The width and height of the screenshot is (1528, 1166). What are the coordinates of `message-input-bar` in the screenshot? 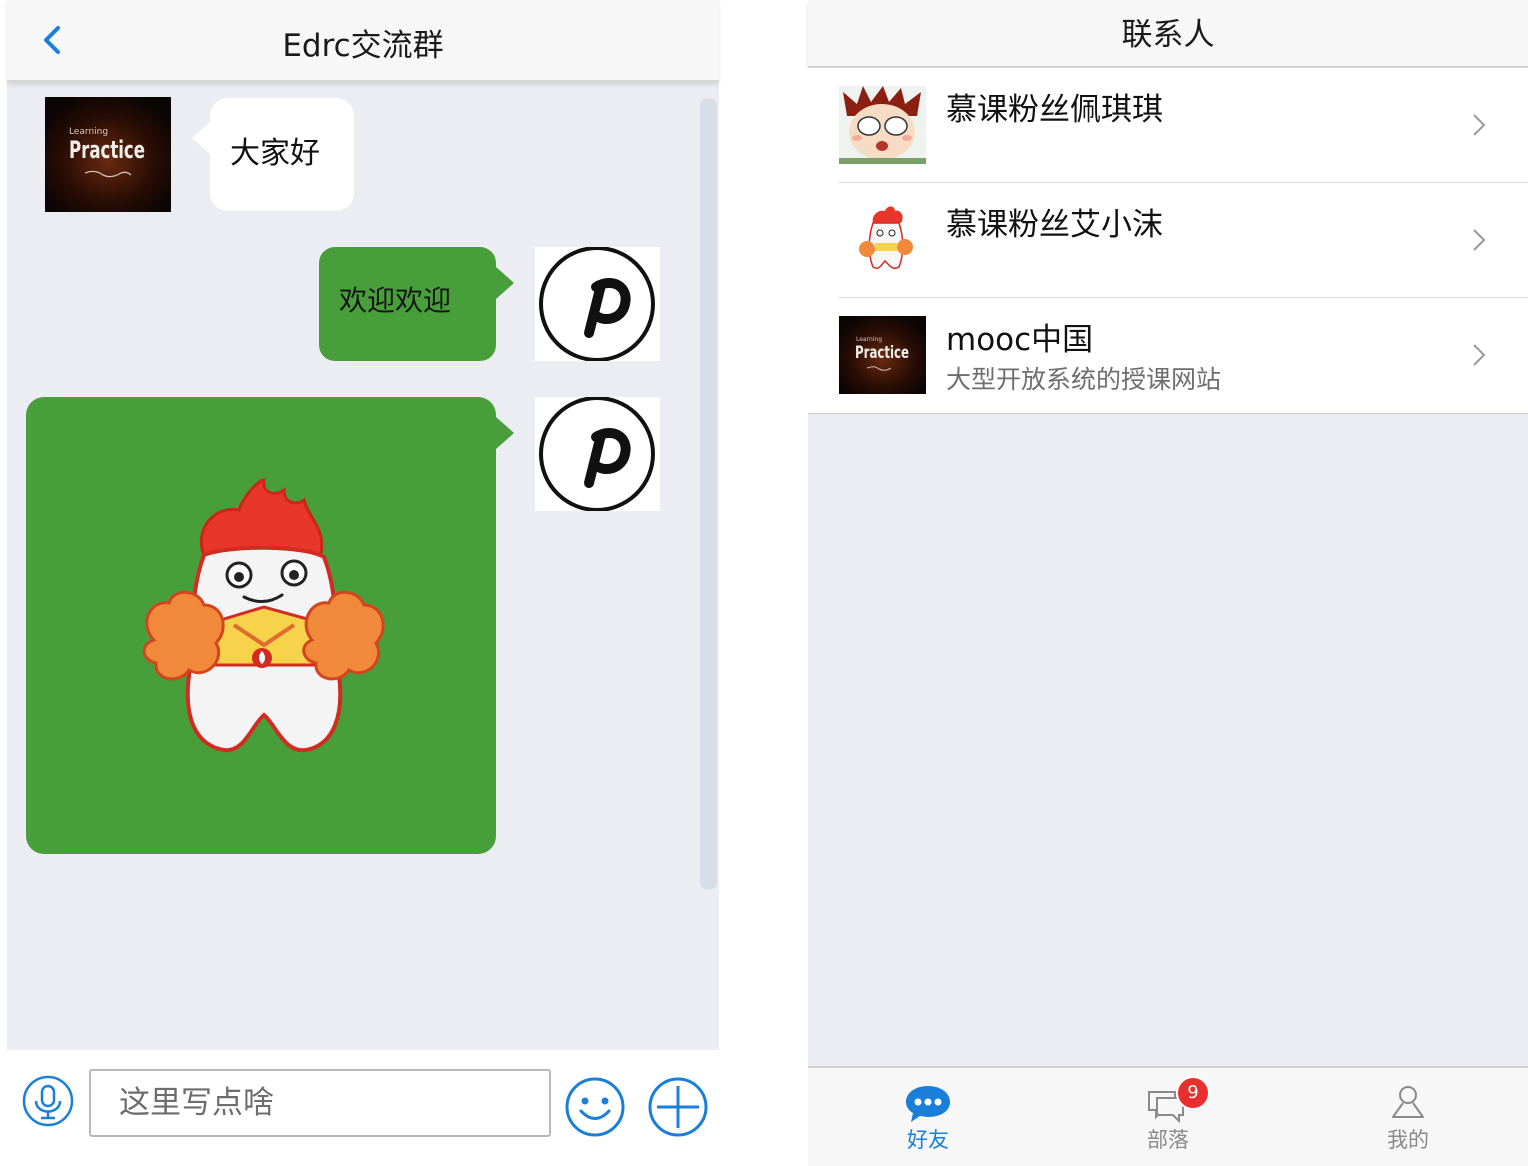 It's located at (363, 1107).